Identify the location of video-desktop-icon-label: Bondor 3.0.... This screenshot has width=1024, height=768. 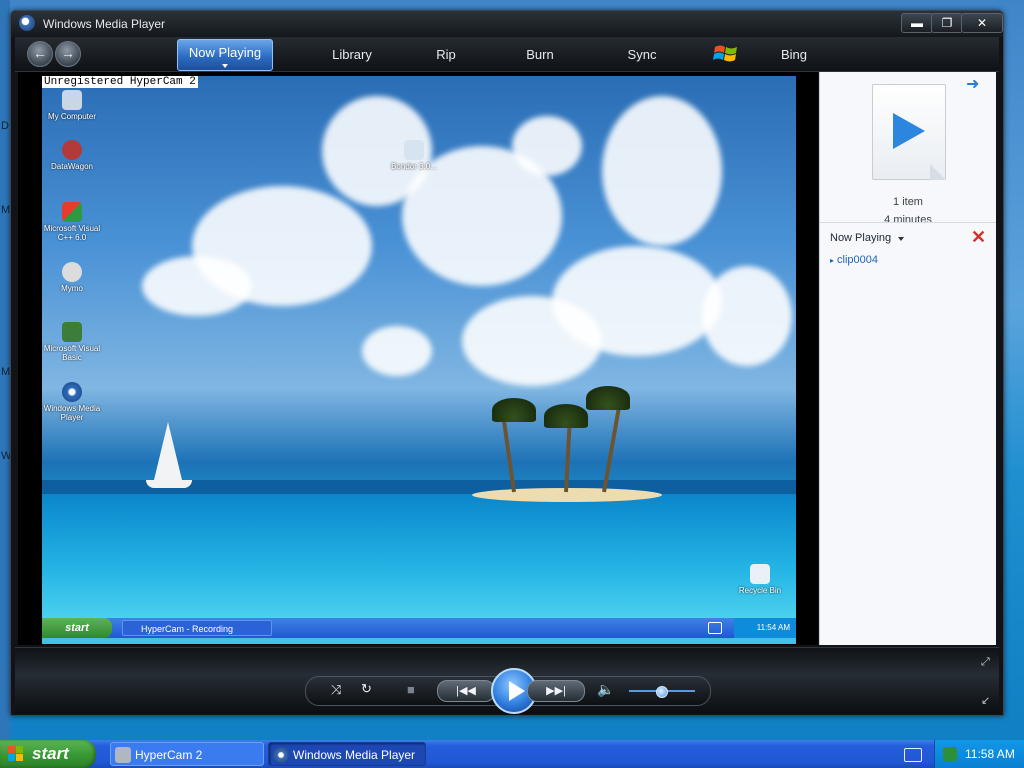
(414, 166).